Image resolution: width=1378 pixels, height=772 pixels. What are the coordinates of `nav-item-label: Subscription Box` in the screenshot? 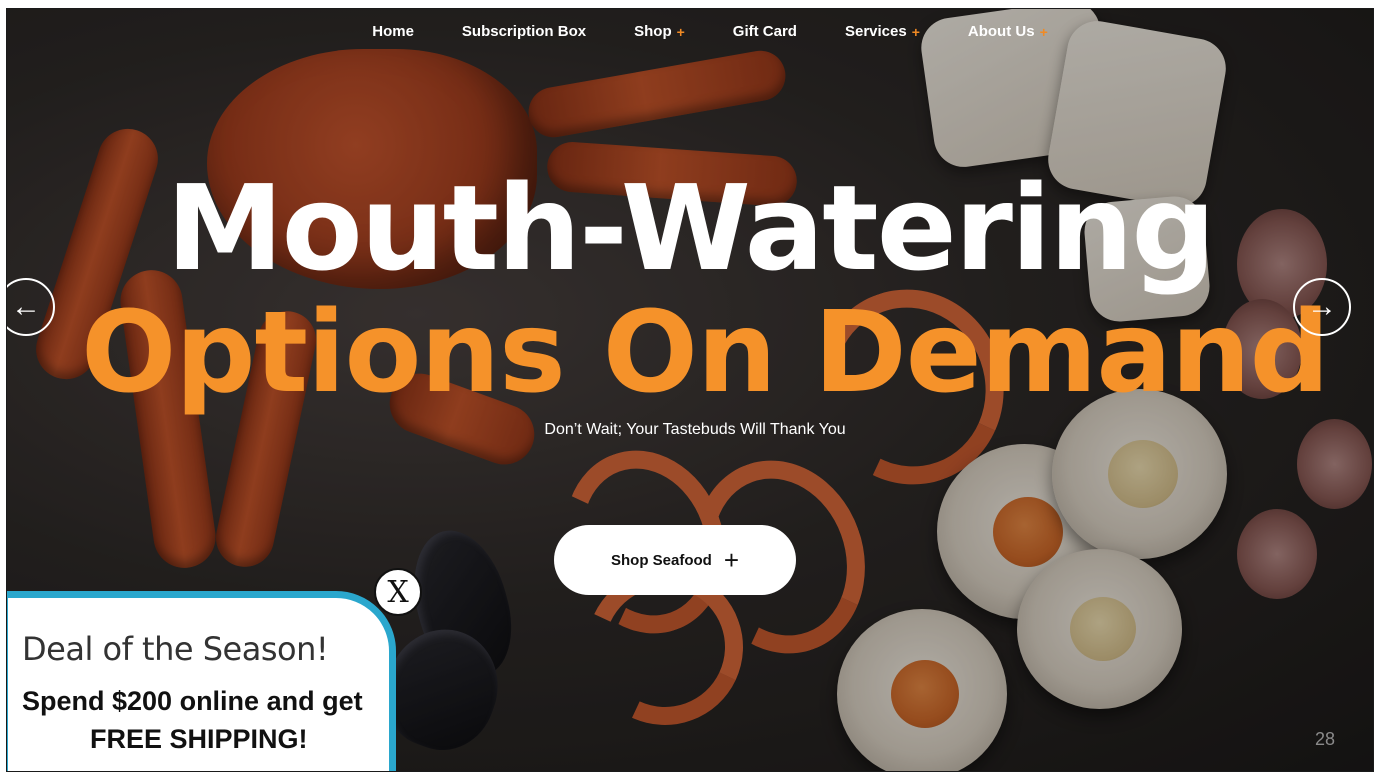 It's located at (524, 31).